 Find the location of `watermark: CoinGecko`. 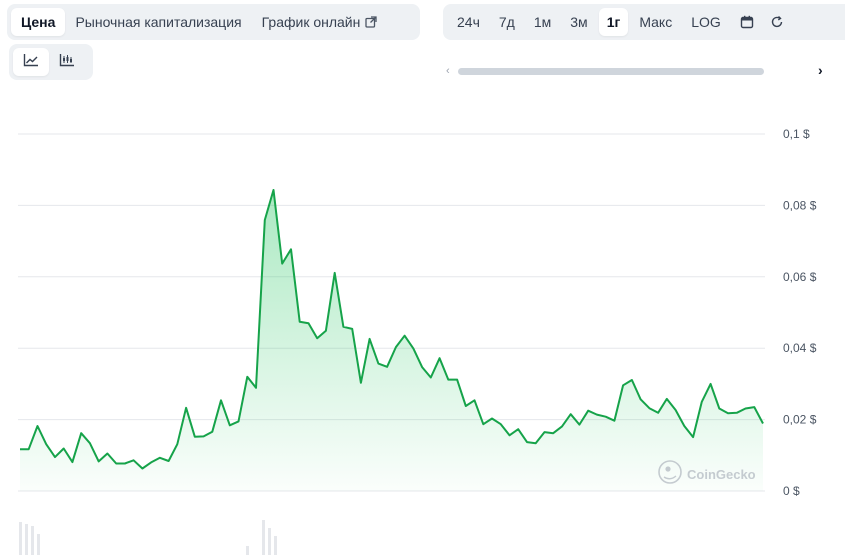

watermark: CoinGecko is located at coordinates (707, 474).